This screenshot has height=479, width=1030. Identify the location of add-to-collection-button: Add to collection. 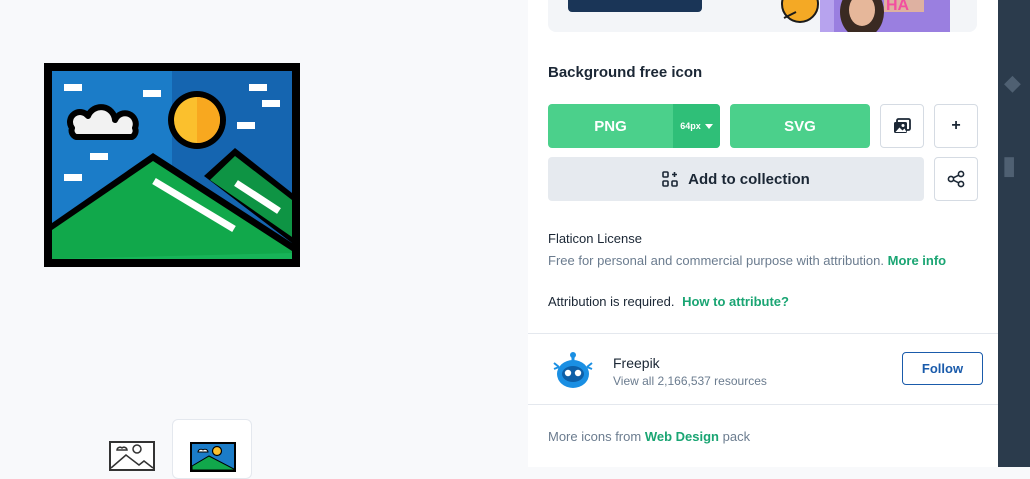
(736, 179).